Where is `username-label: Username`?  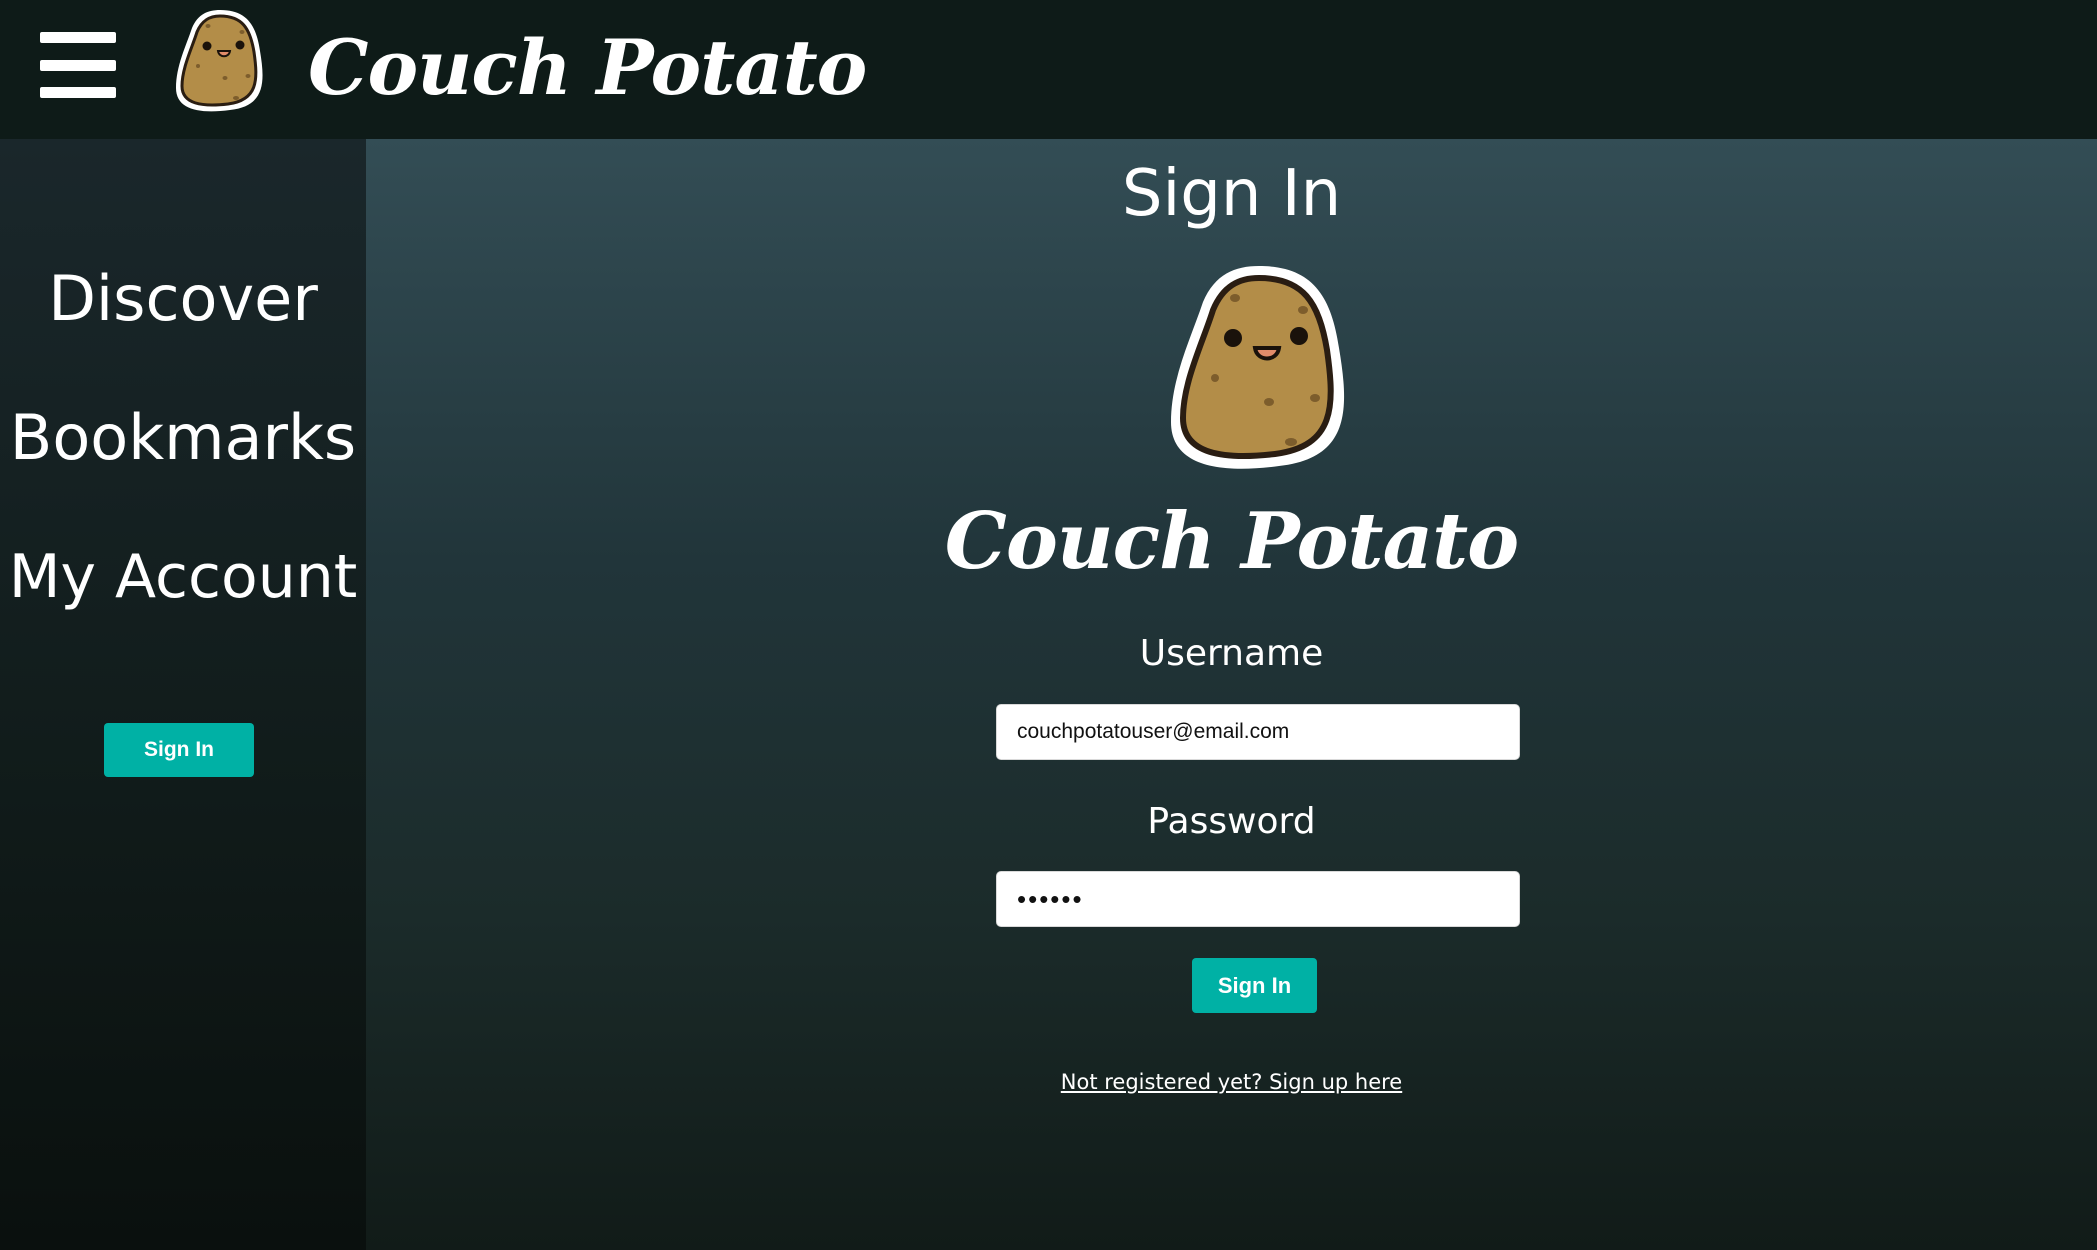 username-label: Username is located at coordinates (1231, 653).